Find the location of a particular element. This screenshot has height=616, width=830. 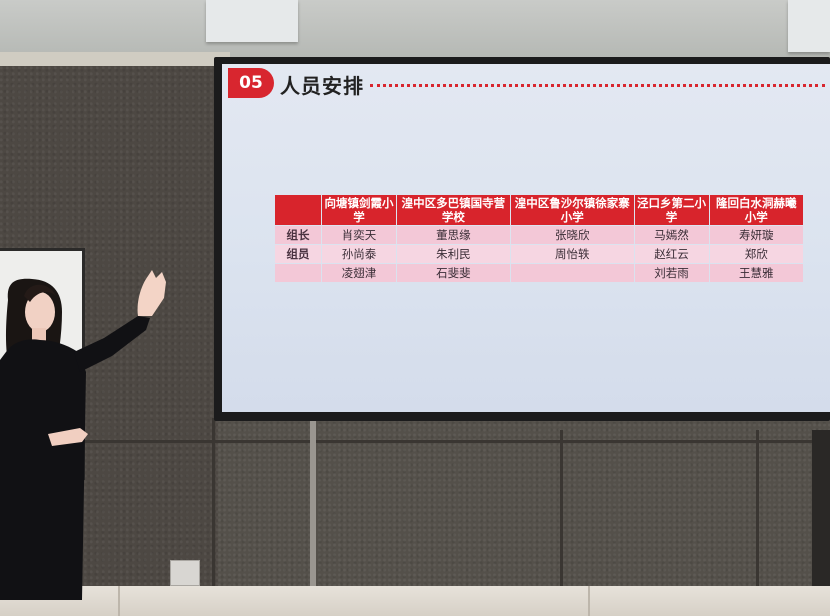

column-header: 湟中区多巴镇国寺营学校 is located at coordinates (453, 210).